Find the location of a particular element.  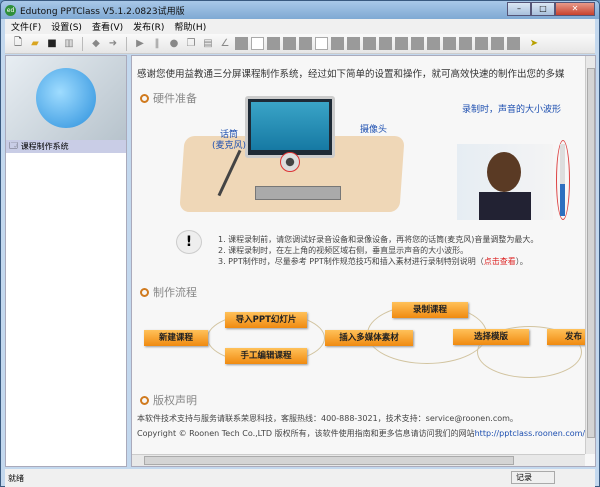

slide-icon: ▤ is located at coordinates (208, 44).